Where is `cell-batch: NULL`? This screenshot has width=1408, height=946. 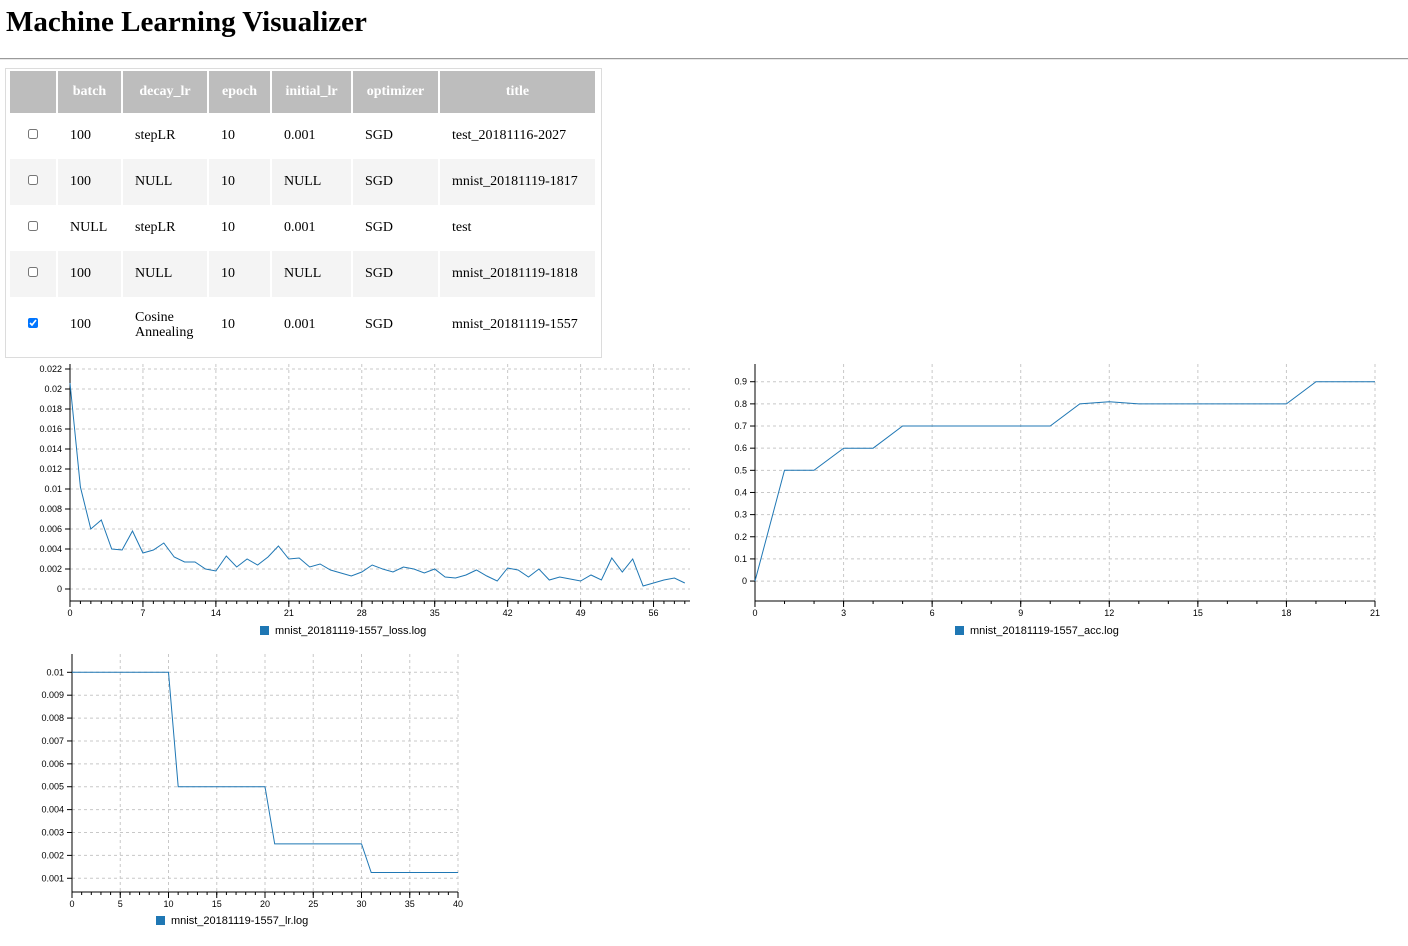 cell-batch: NULL is located at coordinates (89, 227).